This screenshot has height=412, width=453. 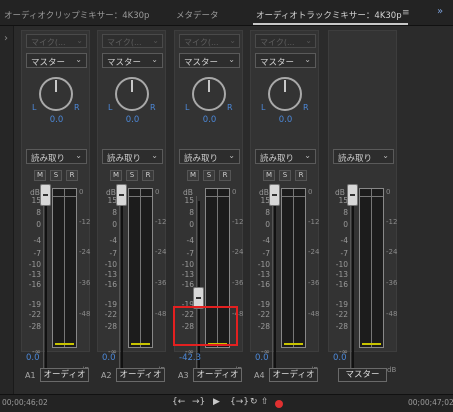 What do you see at coordinates (37, 240) in the screenshot?
I see `fader-scale-tick: -4` at bounding box center [37, 240].